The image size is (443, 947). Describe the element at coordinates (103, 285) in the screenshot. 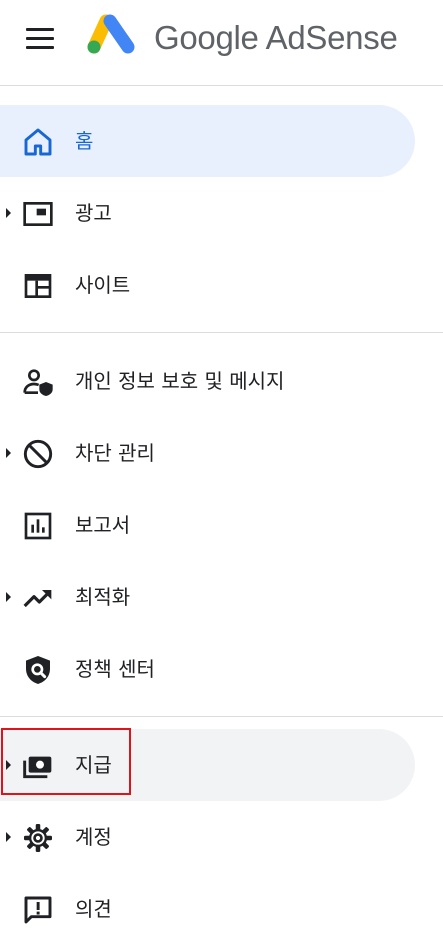

I see `nav-label-sites: 사이트` at that location.